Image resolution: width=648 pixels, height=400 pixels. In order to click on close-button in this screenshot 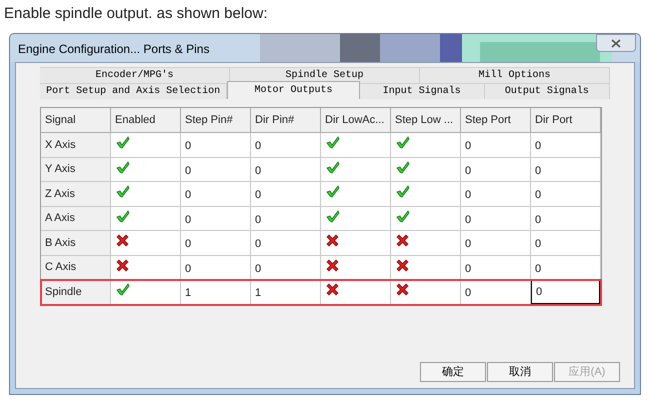, I will do `click(616, 43)`.